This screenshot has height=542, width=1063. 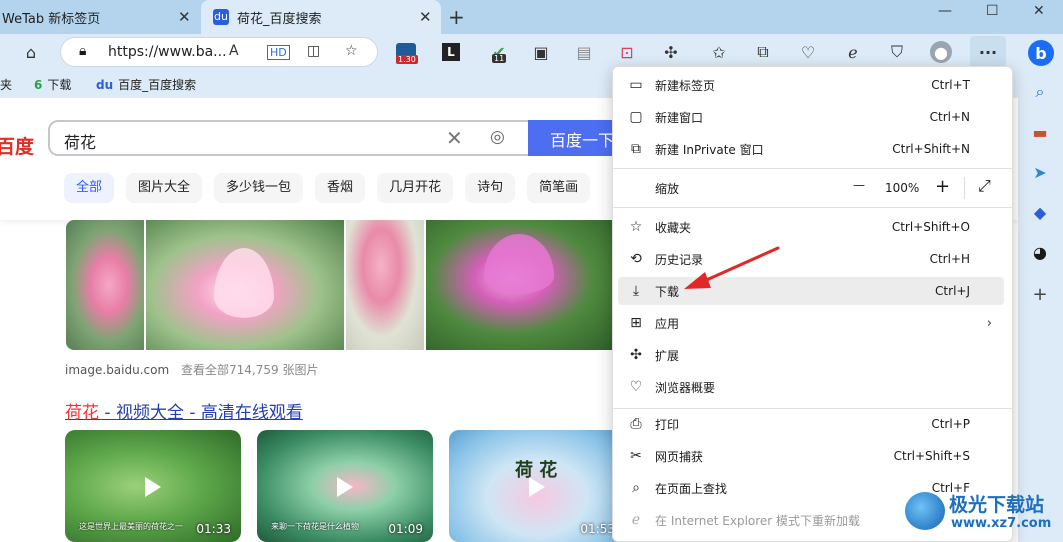 I want to click on baidu-icon: ◆, so click(x=1040, y=212).